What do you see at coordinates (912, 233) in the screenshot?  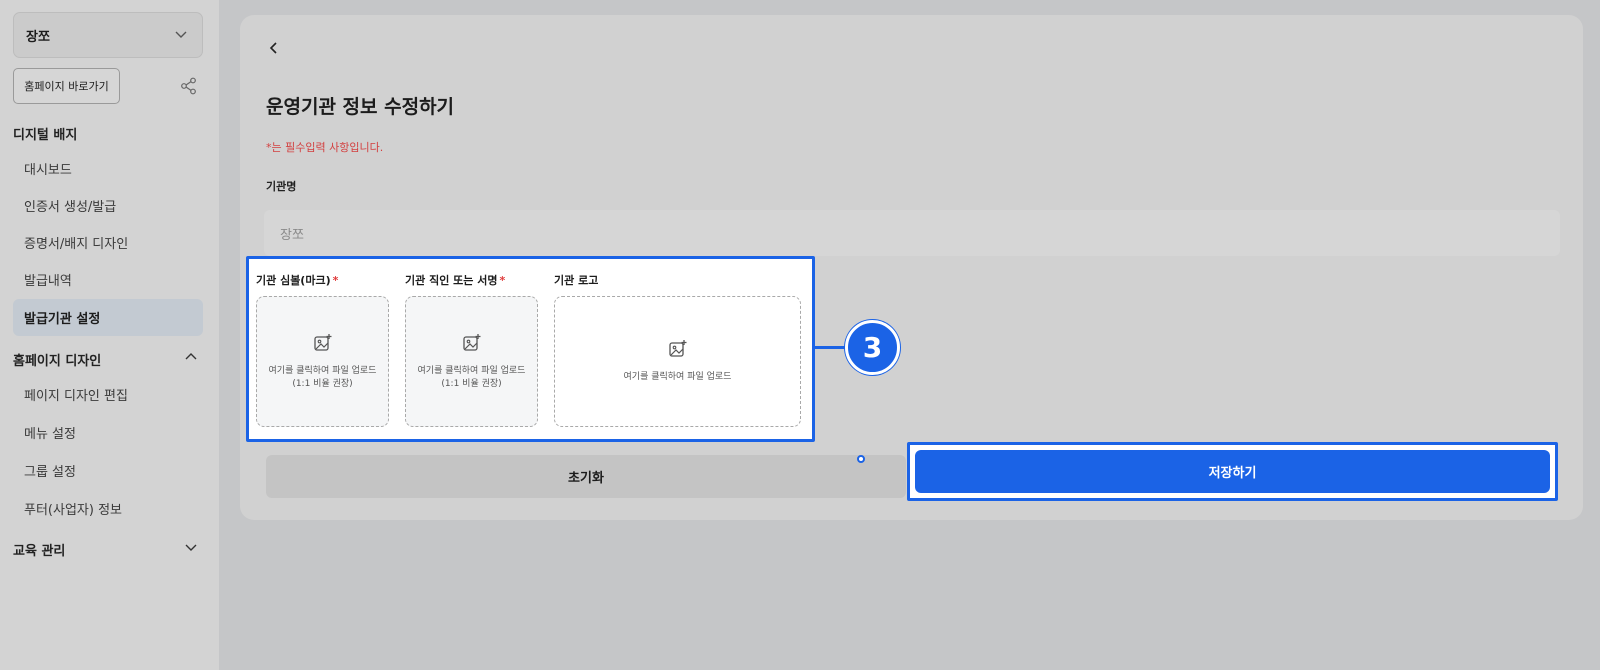 I see `institution-name-input: 장쪼` at bounding box center [912, 233].